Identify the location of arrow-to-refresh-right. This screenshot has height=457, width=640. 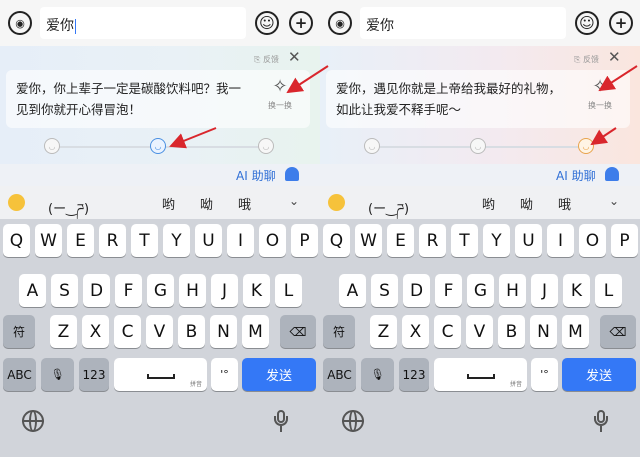
(618, 78).